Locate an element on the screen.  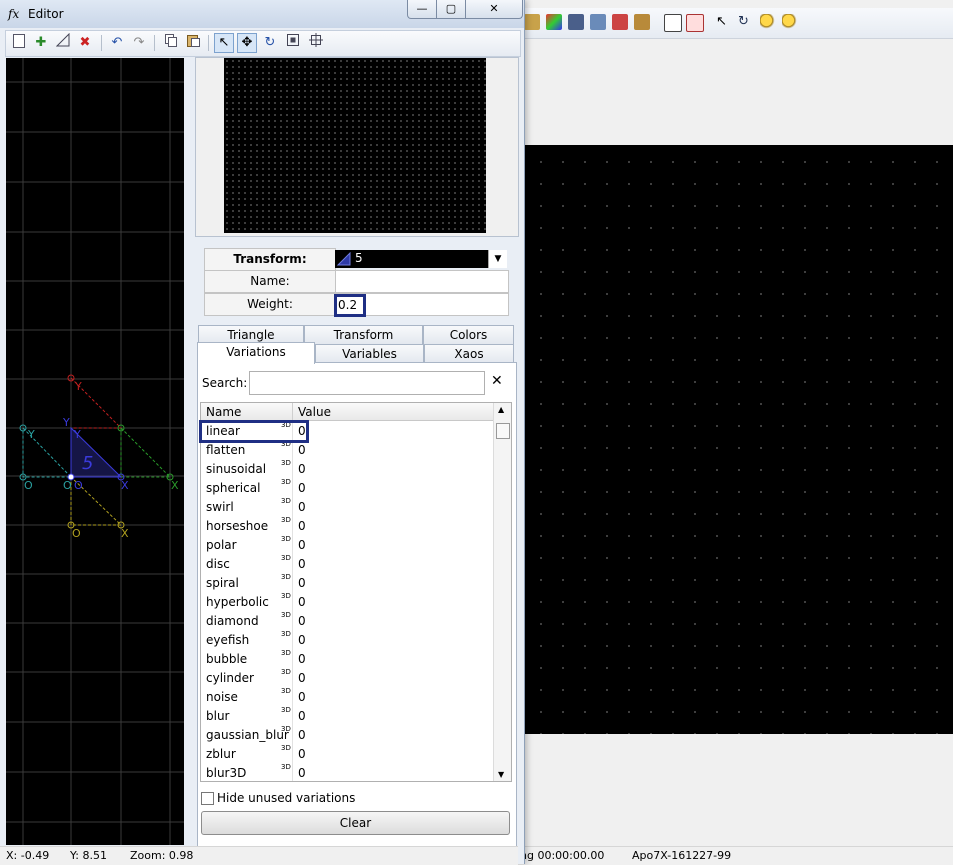
column-header-name: Name is located at coordinates (223, 412).